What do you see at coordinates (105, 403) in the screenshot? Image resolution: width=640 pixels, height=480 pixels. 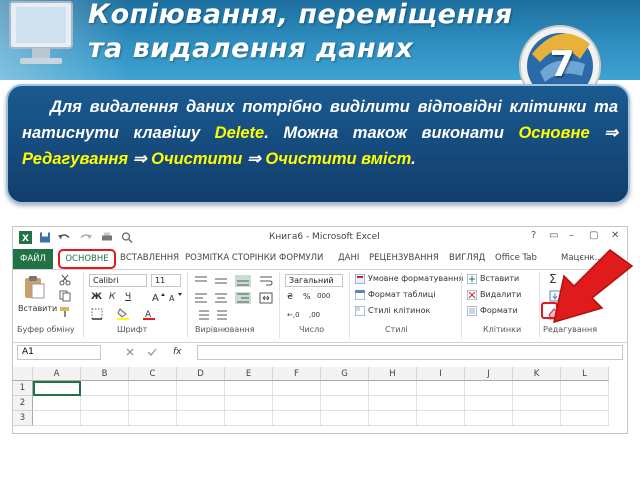 I see `cell-b2` at bounding box center [105, 403].